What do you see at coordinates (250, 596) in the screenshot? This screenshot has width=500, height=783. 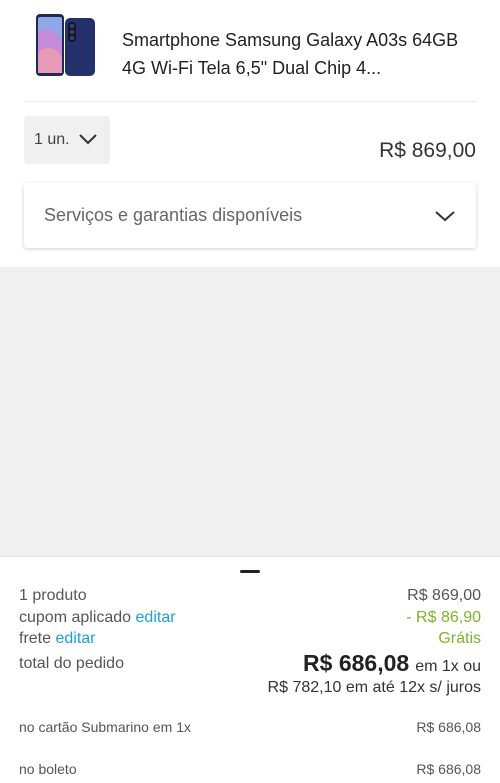 I see `products-row: 1 produto R$ 869,00` at bounding box center [250, 596].